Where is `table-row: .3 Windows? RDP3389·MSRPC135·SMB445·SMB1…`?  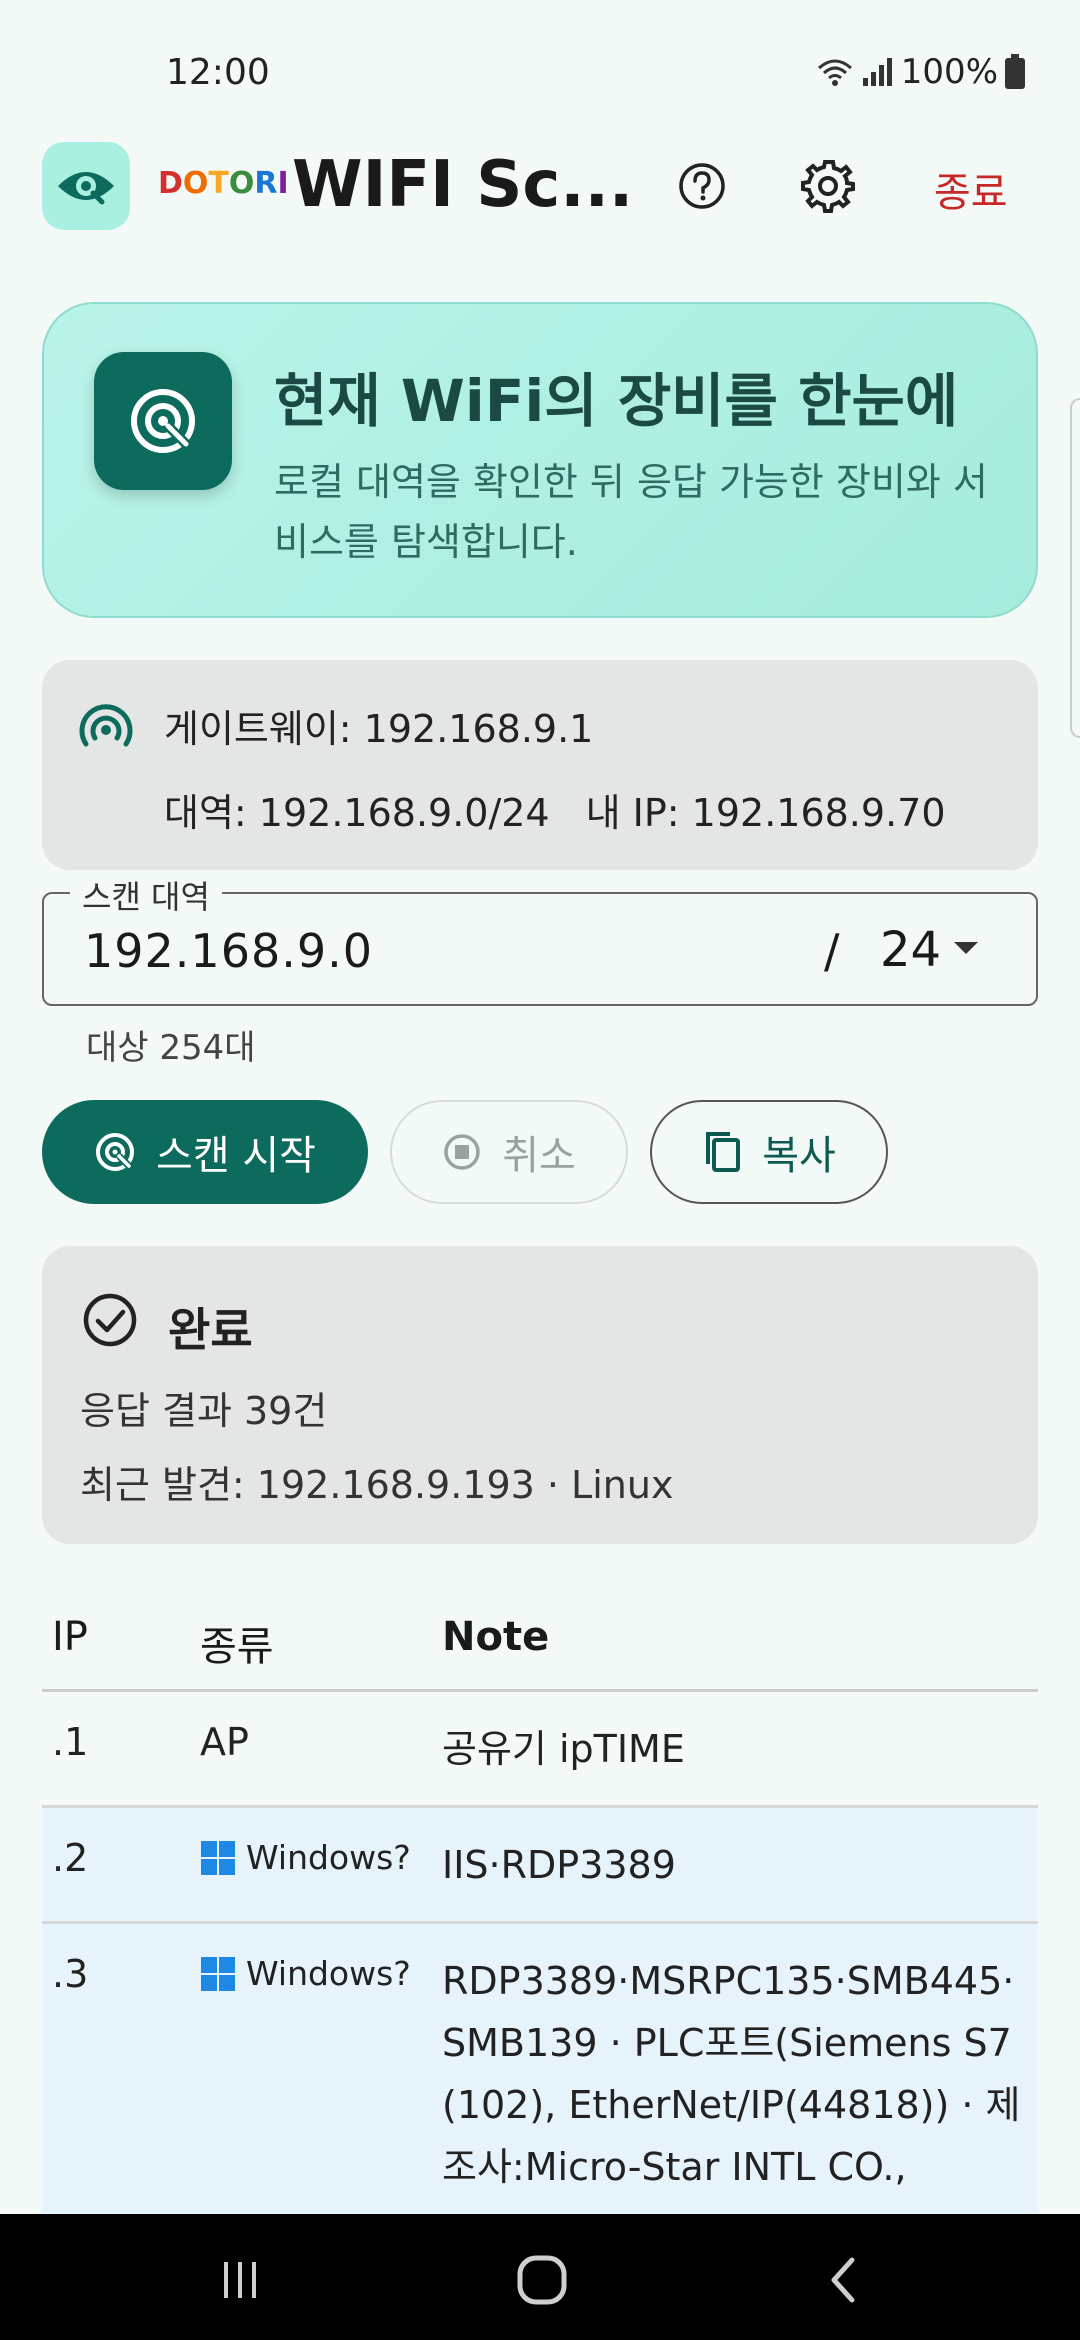
table-row: .3 Windows? RDP3389·MSRPC135·SMB445·SMB1… is located at coordinates (540, 2074).